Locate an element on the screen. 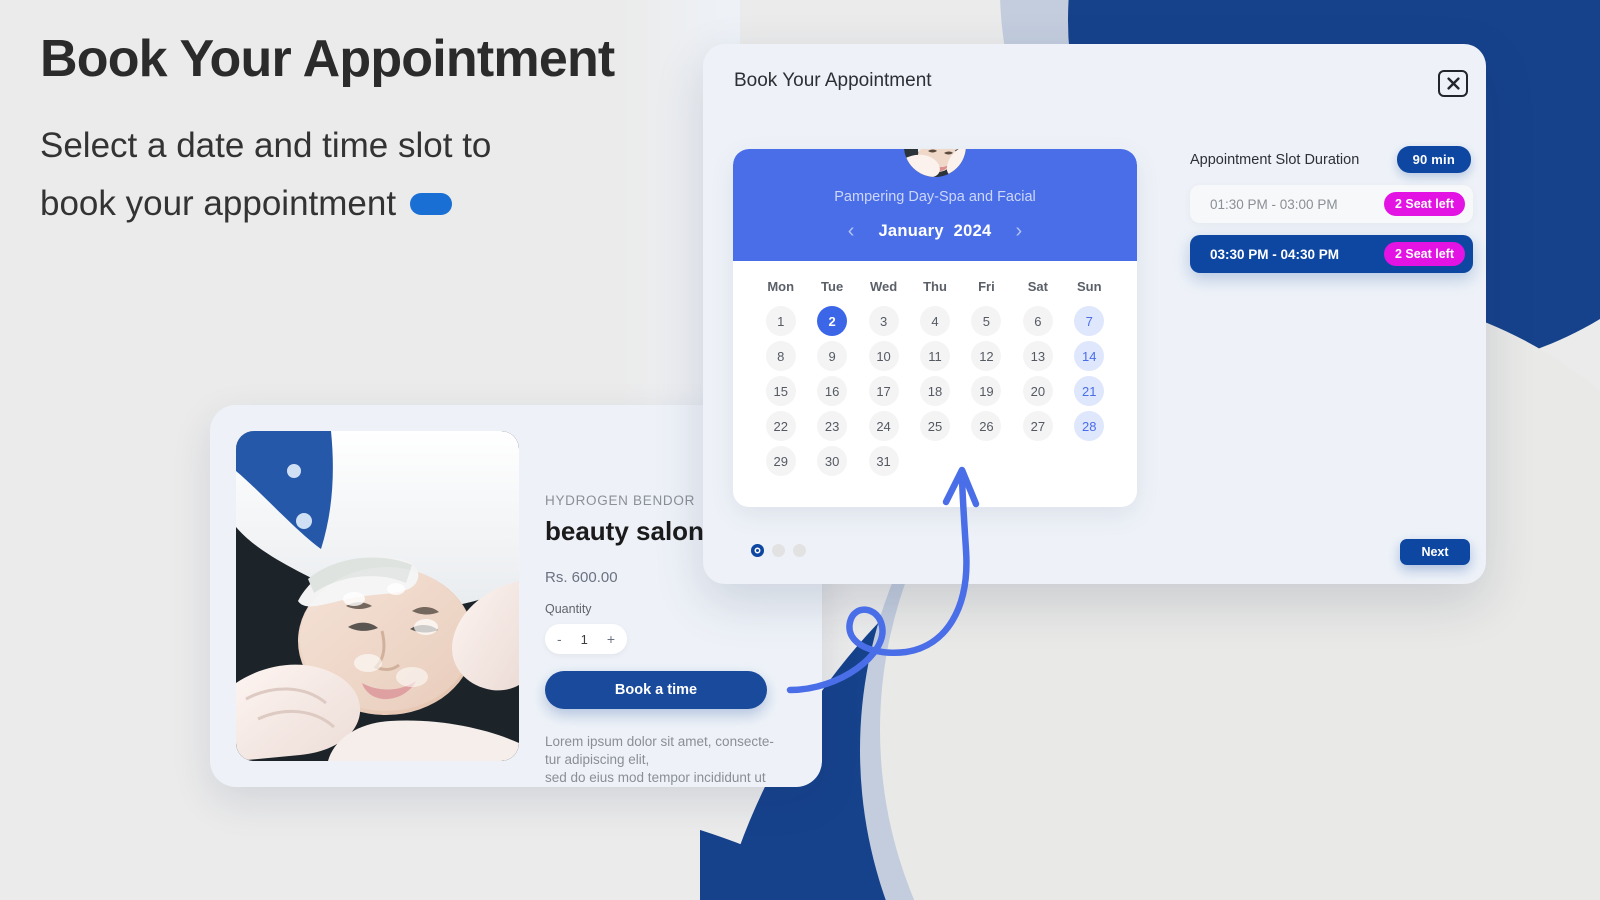  calendar-day-28: 28 is located at coordinates (1089, 426).